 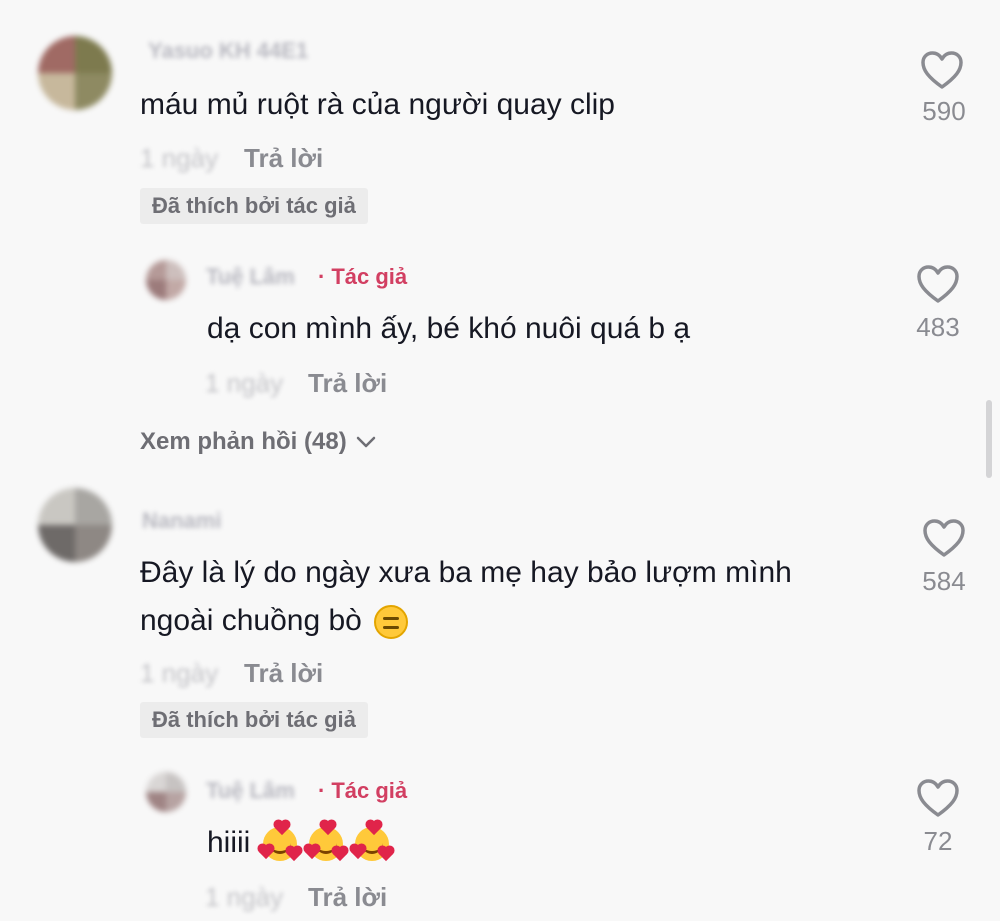 I want to click on comment-text-line: ngoài chuồng bò, so click(x=274, y=622).